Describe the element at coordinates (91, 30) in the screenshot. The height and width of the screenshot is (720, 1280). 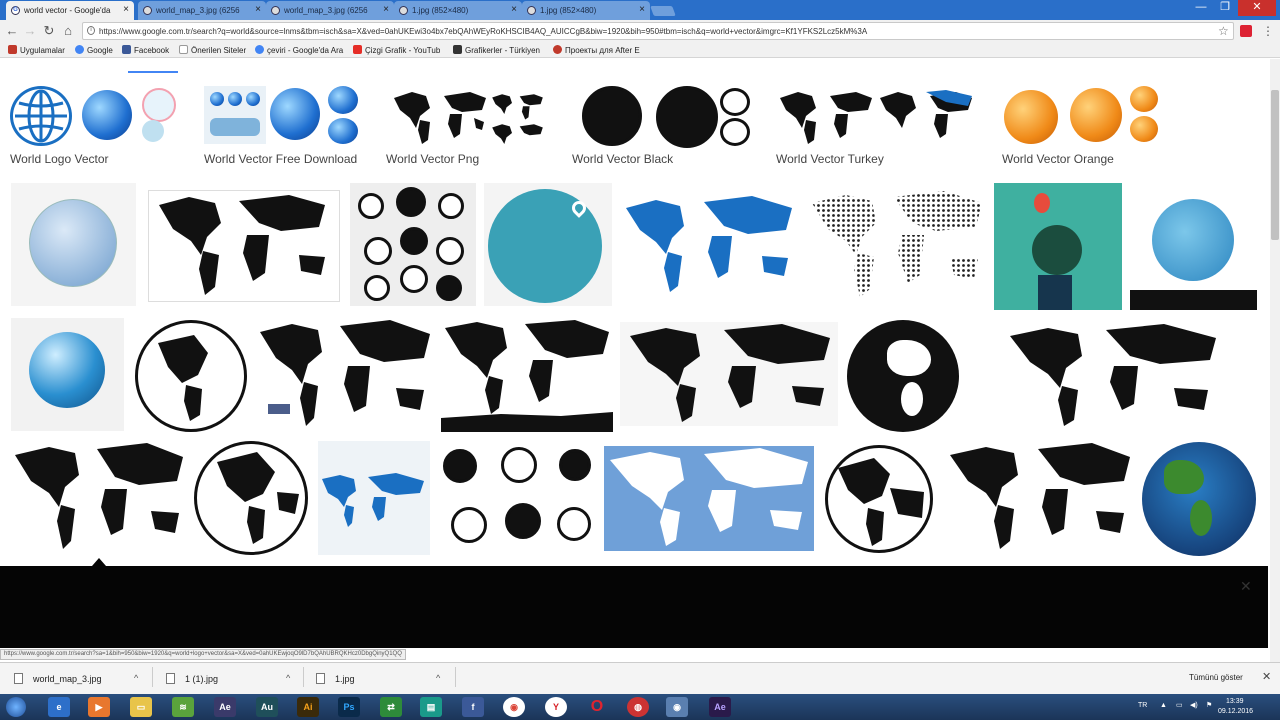
I see `info-icon: i` at that location.